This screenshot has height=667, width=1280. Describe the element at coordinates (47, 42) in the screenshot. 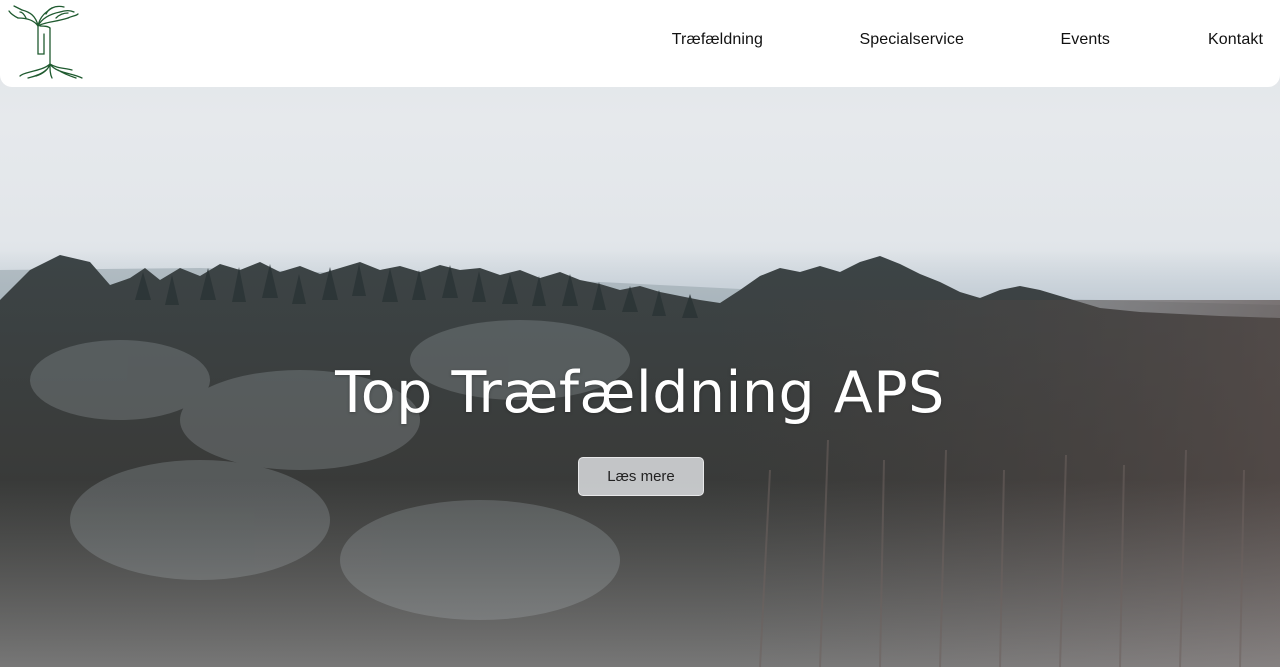

I see `tree-roots-logo-icon` at that location.